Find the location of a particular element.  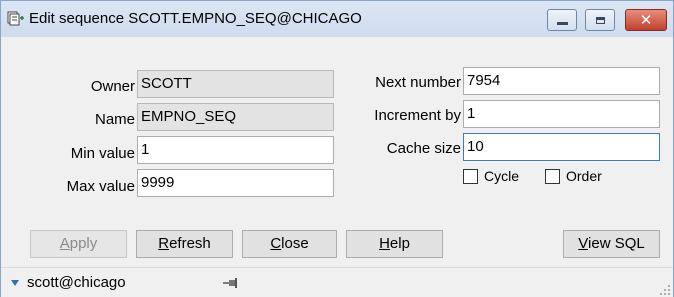

min-value-label: Min value is located at coordinates (102, 153).